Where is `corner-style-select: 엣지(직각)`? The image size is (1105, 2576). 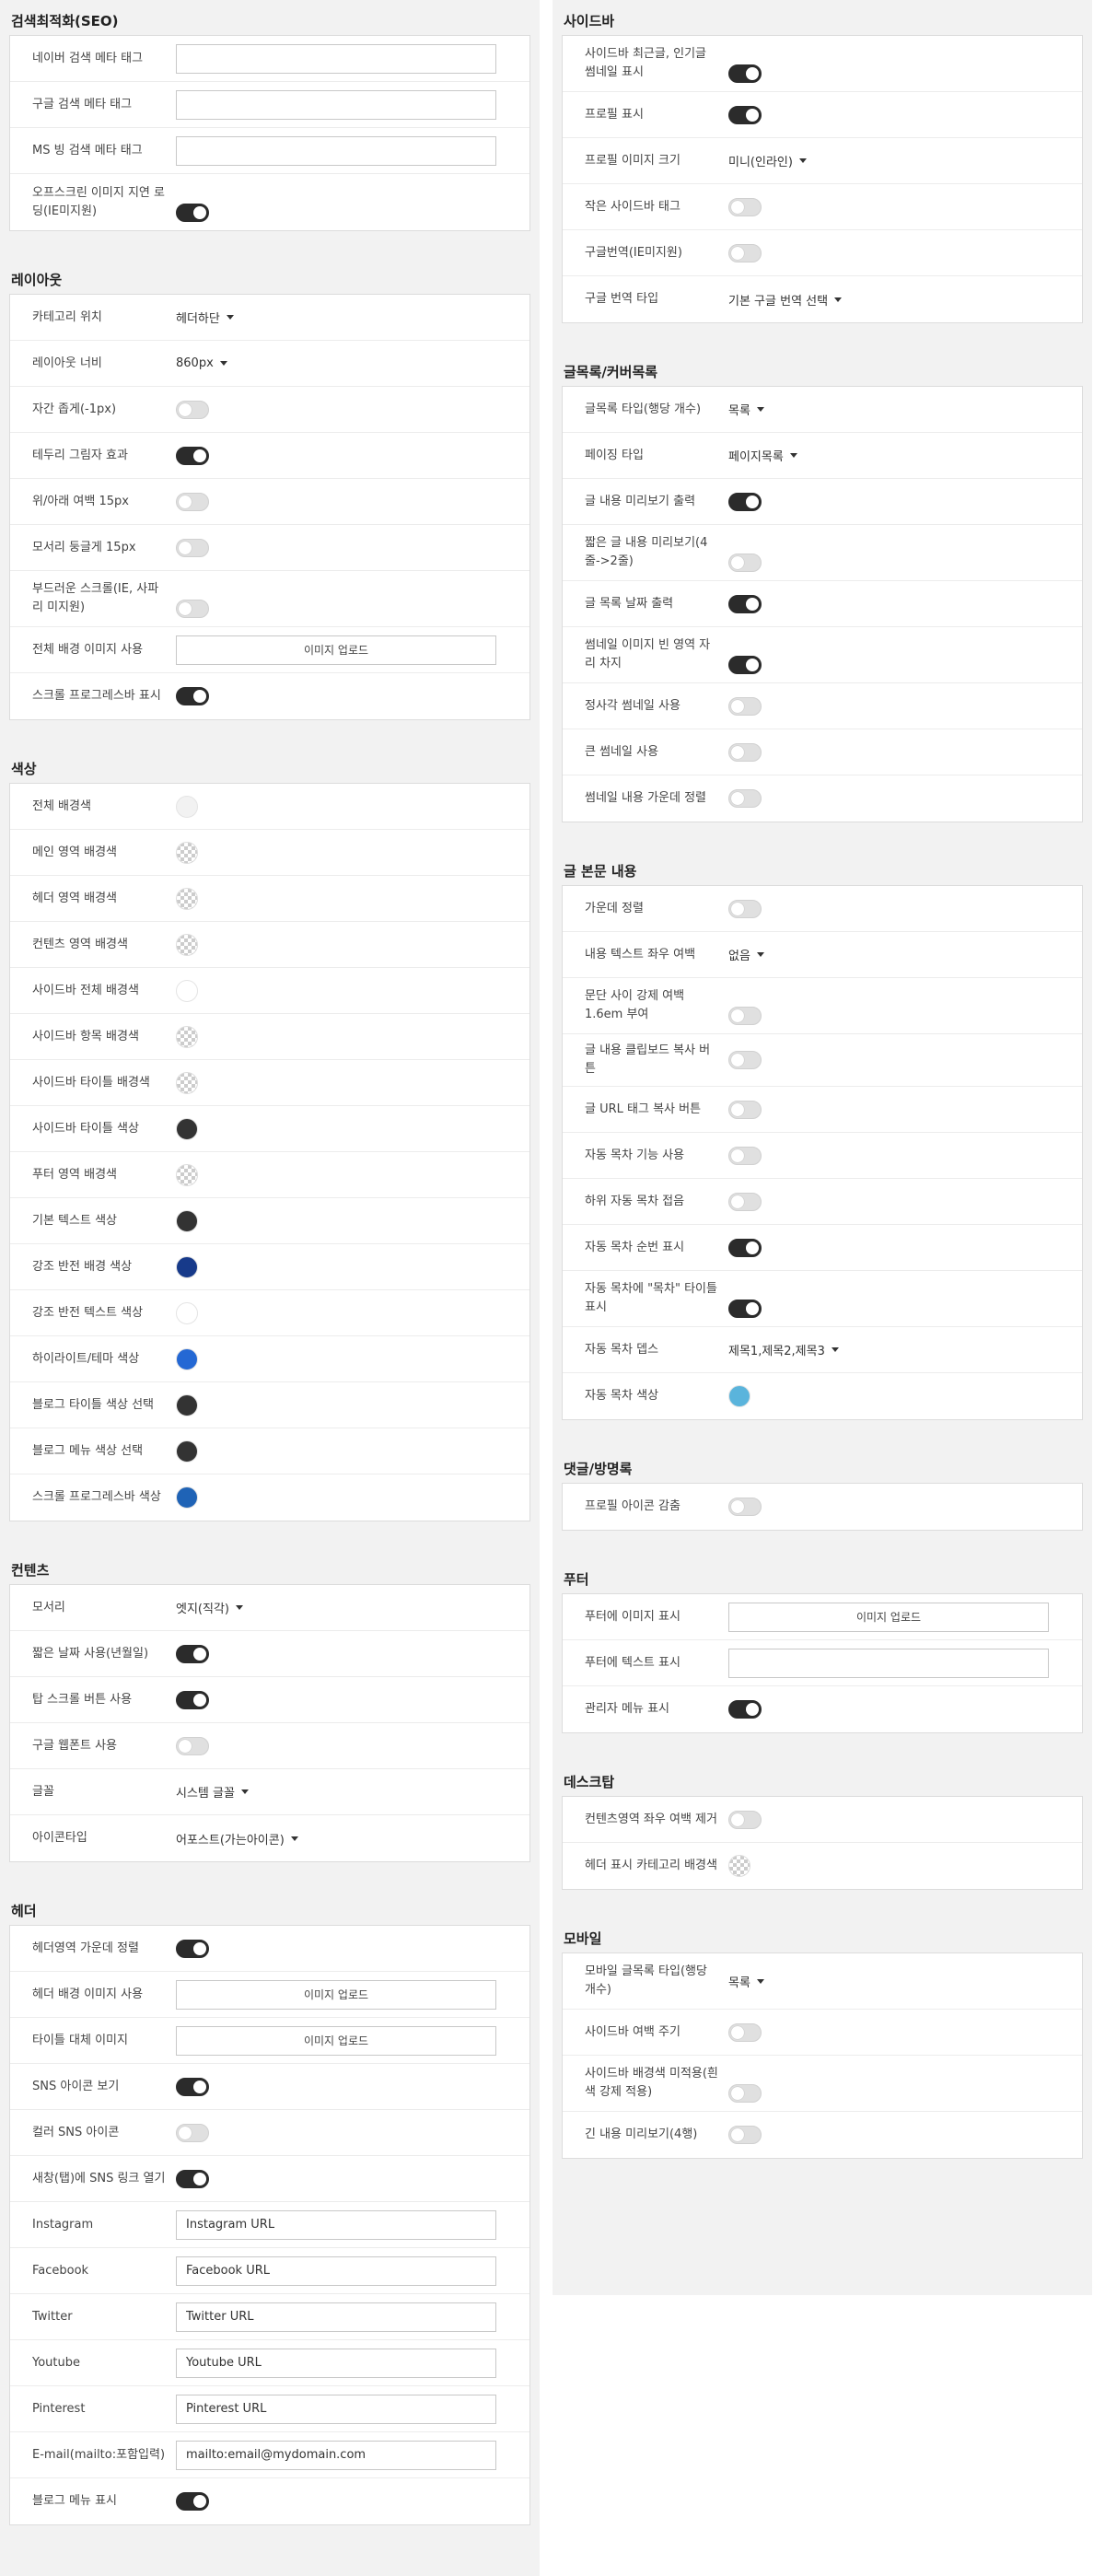
corner-style-select: 엣지(직각) is located at coordinates (209, 1607).